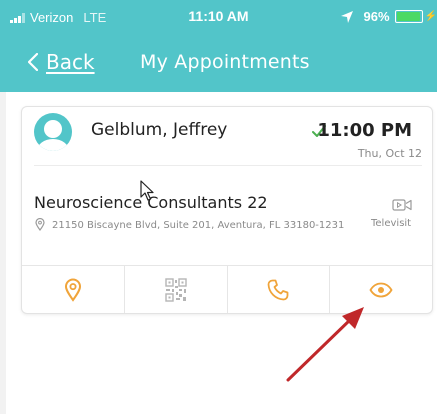  Describe the element at coordinates (278, 289) in the screenshot. I see `phone-icon` at that location.